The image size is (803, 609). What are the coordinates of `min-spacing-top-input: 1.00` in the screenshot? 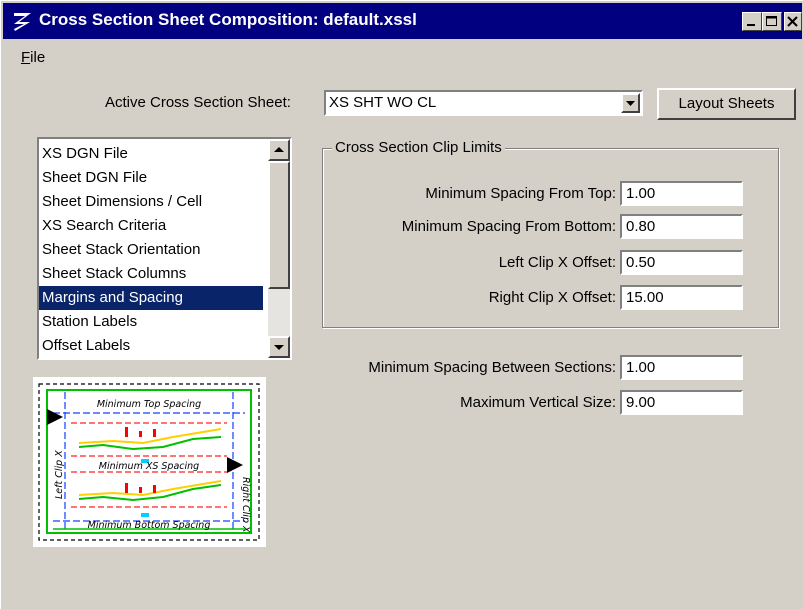 It's located at (681, 193).